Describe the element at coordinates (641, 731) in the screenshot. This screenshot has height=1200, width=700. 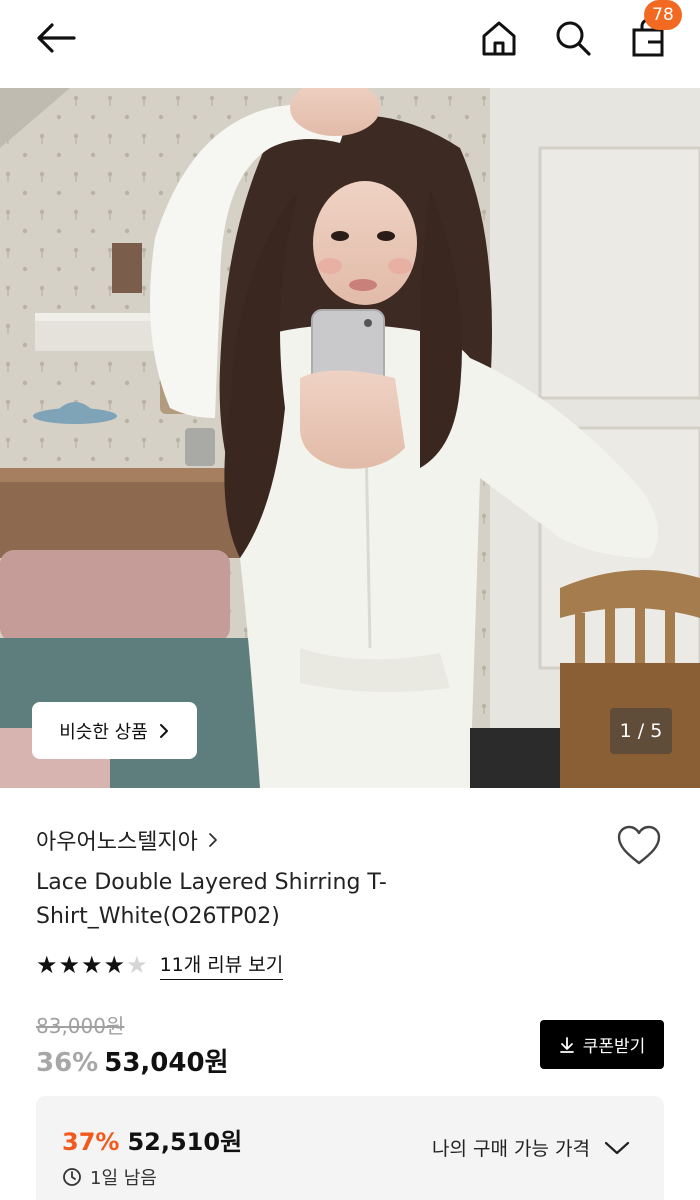
I see `image-counter: 1 / 5` at that location.